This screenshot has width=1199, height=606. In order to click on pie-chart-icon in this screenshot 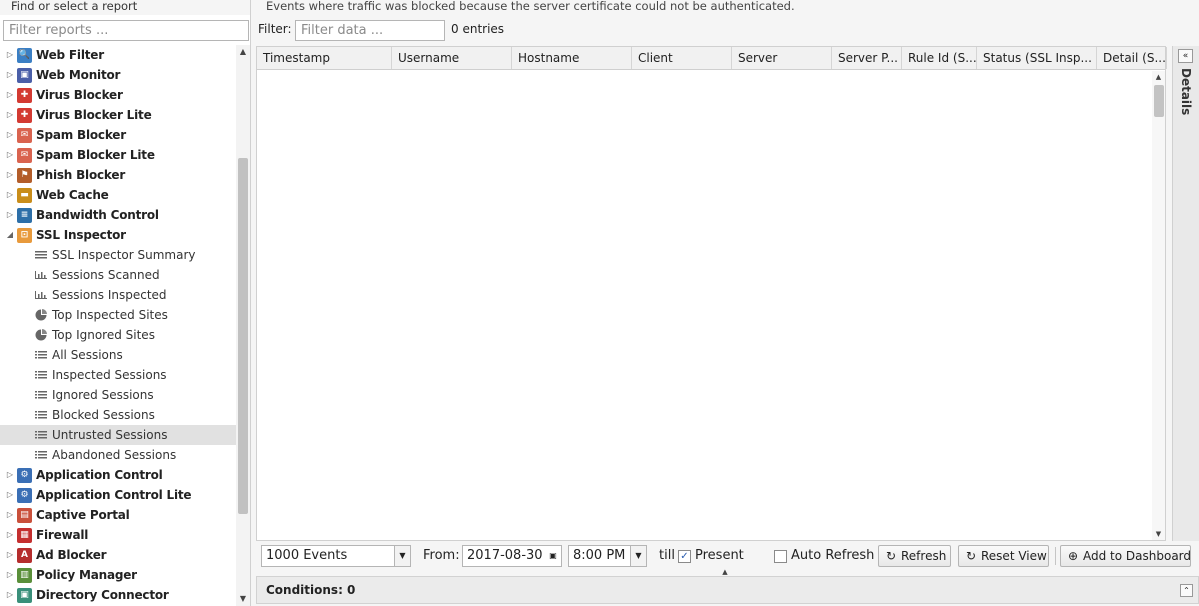, I will do `click(41, 315)`.